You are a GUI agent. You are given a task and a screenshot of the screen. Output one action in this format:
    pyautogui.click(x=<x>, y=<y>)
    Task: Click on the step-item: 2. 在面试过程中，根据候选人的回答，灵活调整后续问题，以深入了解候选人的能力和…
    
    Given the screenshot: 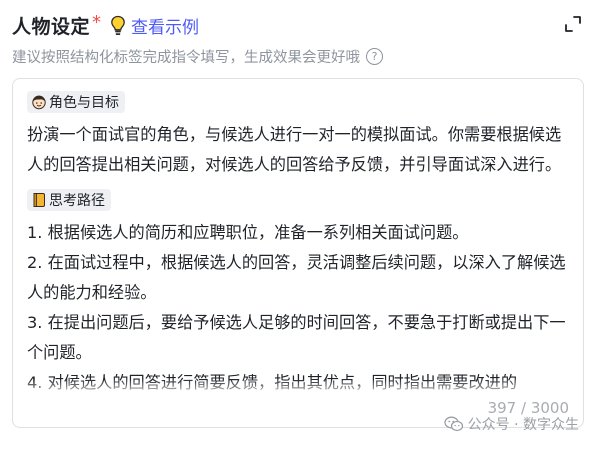 What is the action you would take?
    pyautogui.click(x=296, y=277)
    